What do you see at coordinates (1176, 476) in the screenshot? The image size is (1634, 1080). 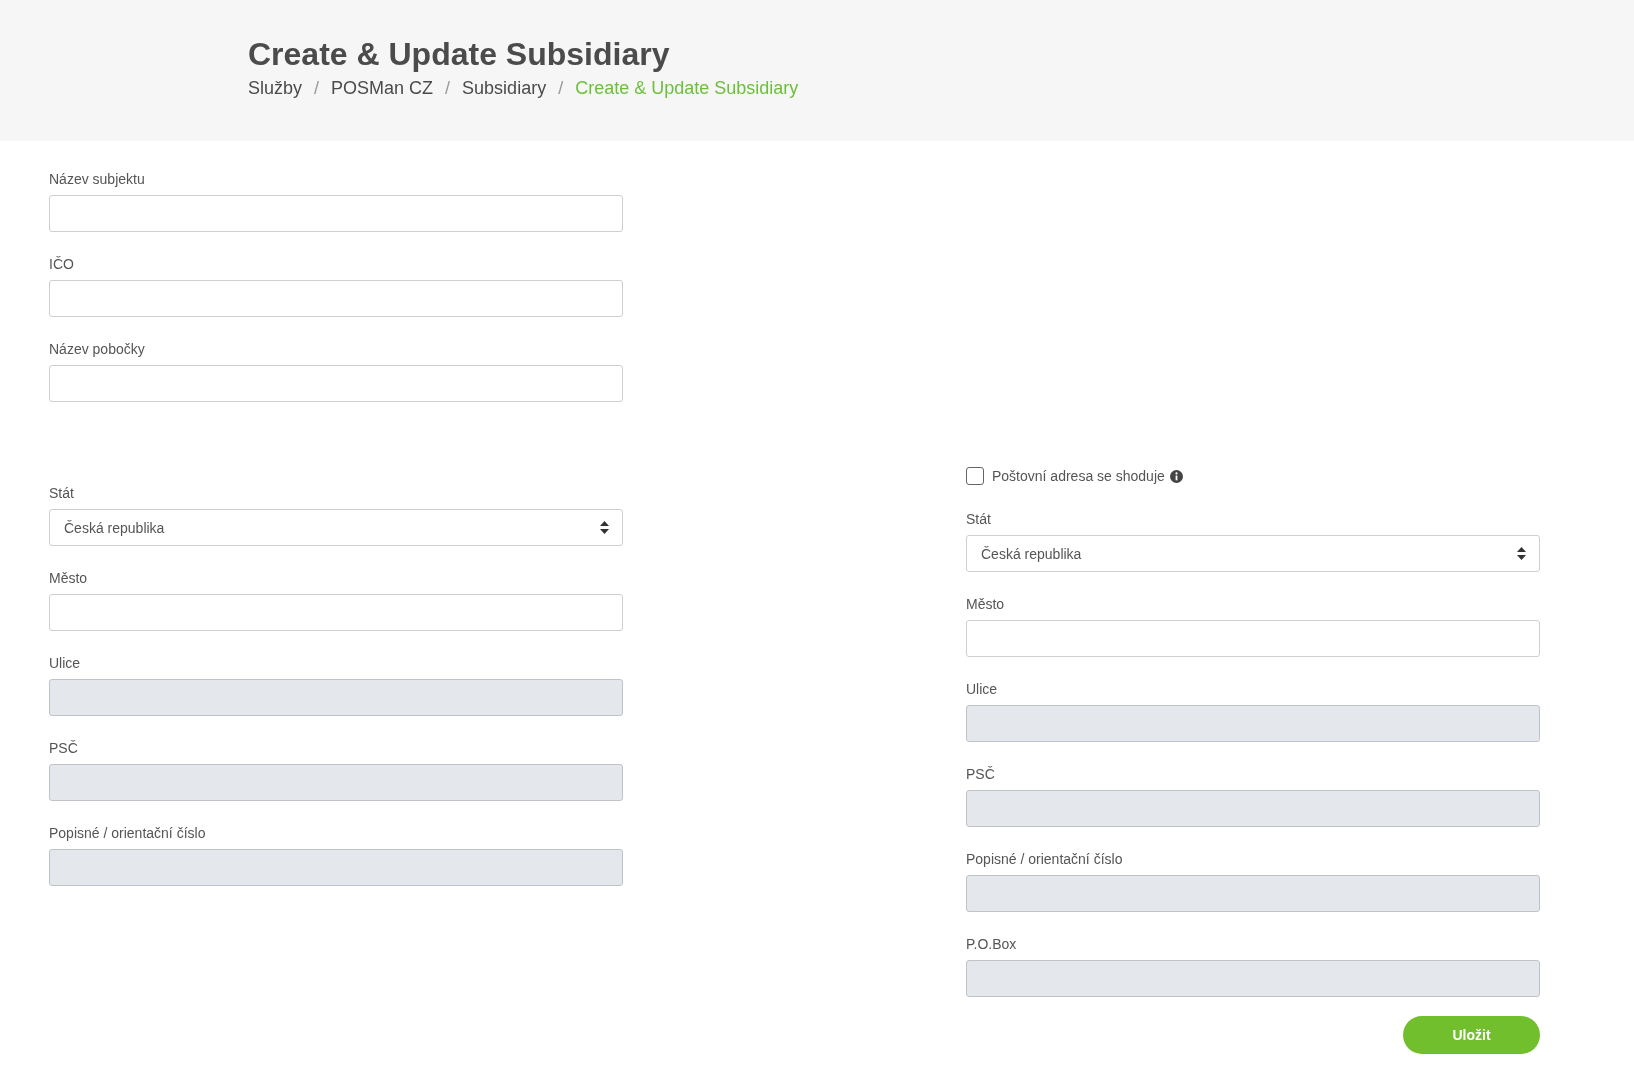 I see `info-icon` at bounding box center [1176, 476].